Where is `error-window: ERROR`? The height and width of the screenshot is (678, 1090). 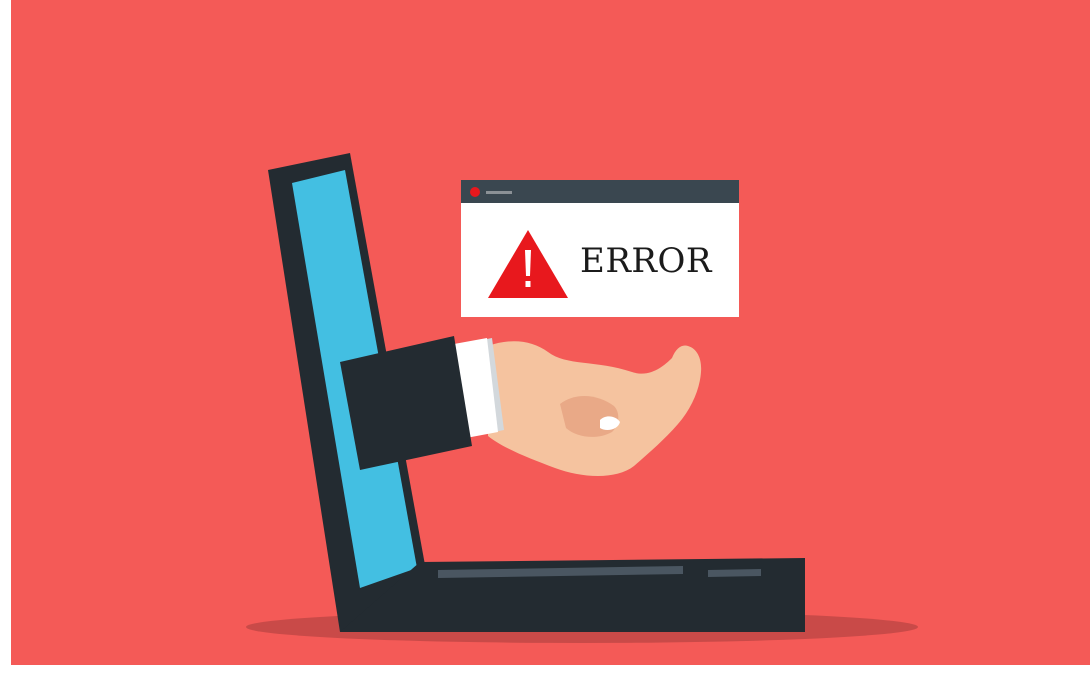
error-window: ERROR is located at coordinates (600, 248).